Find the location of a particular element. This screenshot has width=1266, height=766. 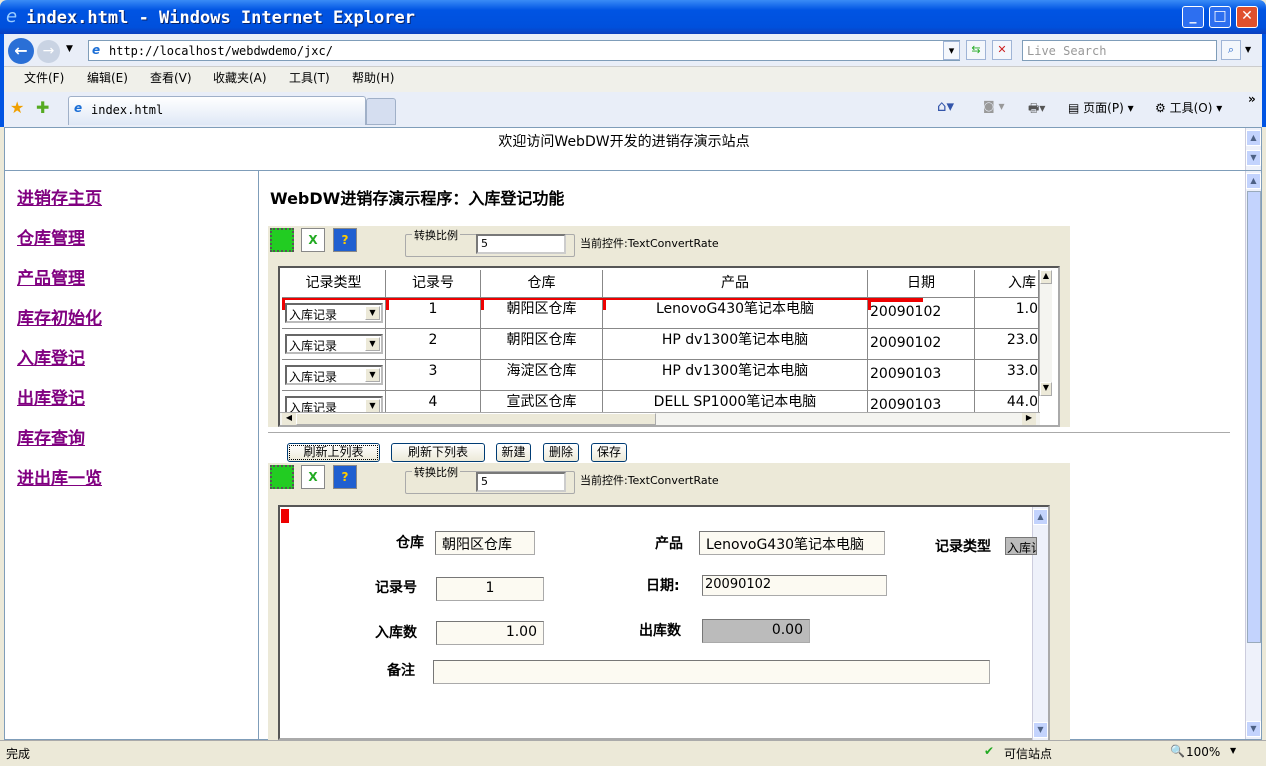

menu-view: 查看(V) is located at coordinates (171, 77).